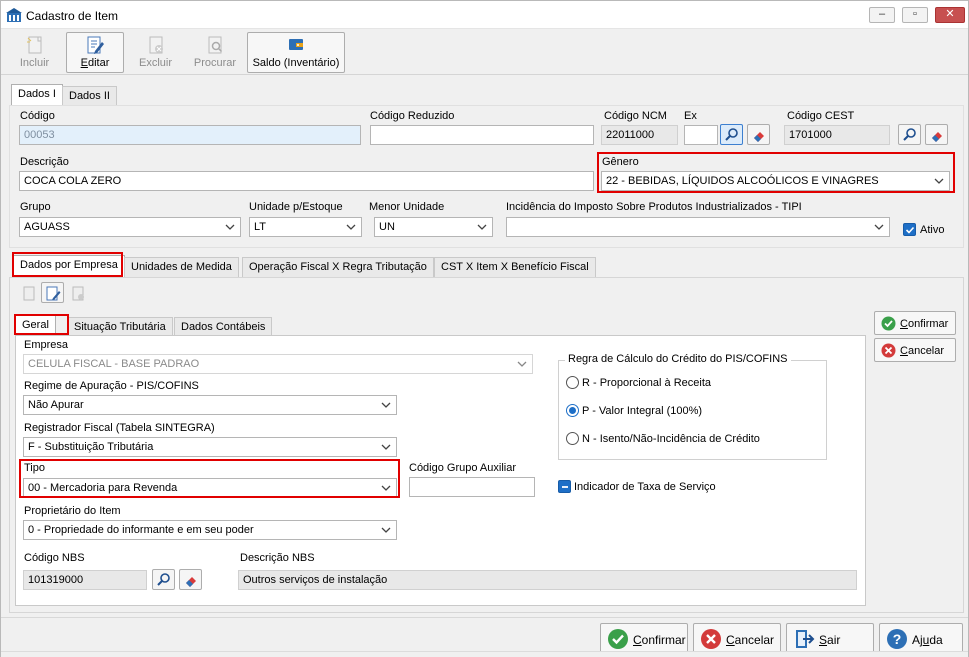 The height and width of the screenshot is (657, 969). Describe the element at coordinates (758, 134) in the screenshot. I see `ncm-clear-button` at that location.